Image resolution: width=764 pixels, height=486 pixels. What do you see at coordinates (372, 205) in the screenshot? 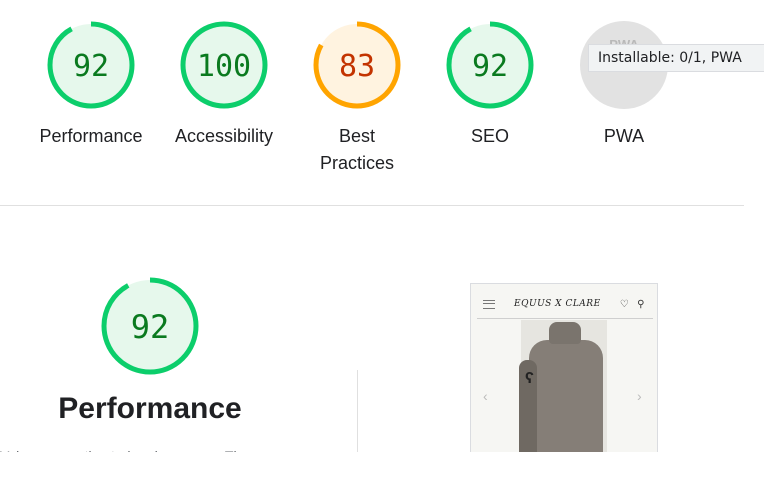
I see `section-divider` at bounding box center [372, 205].